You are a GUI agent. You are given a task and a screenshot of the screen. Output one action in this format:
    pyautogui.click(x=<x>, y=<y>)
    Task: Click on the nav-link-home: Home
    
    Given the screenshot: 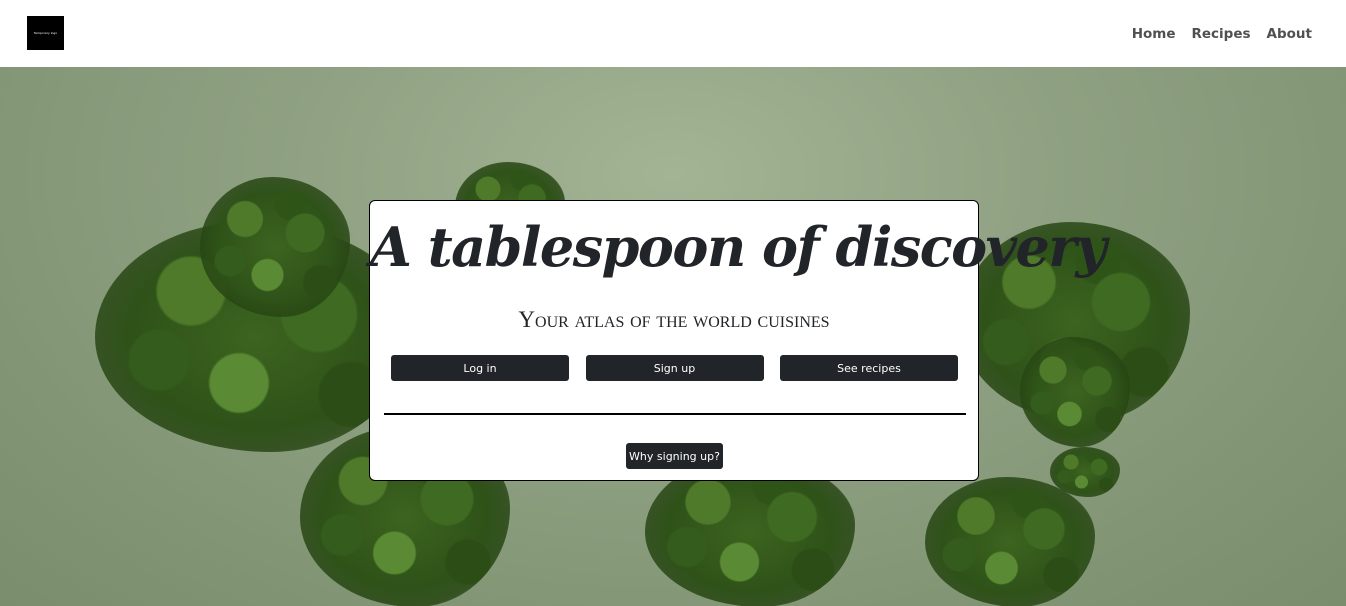 What is the action you would take?
    pyautogui.click(x=1154, y=34)
    